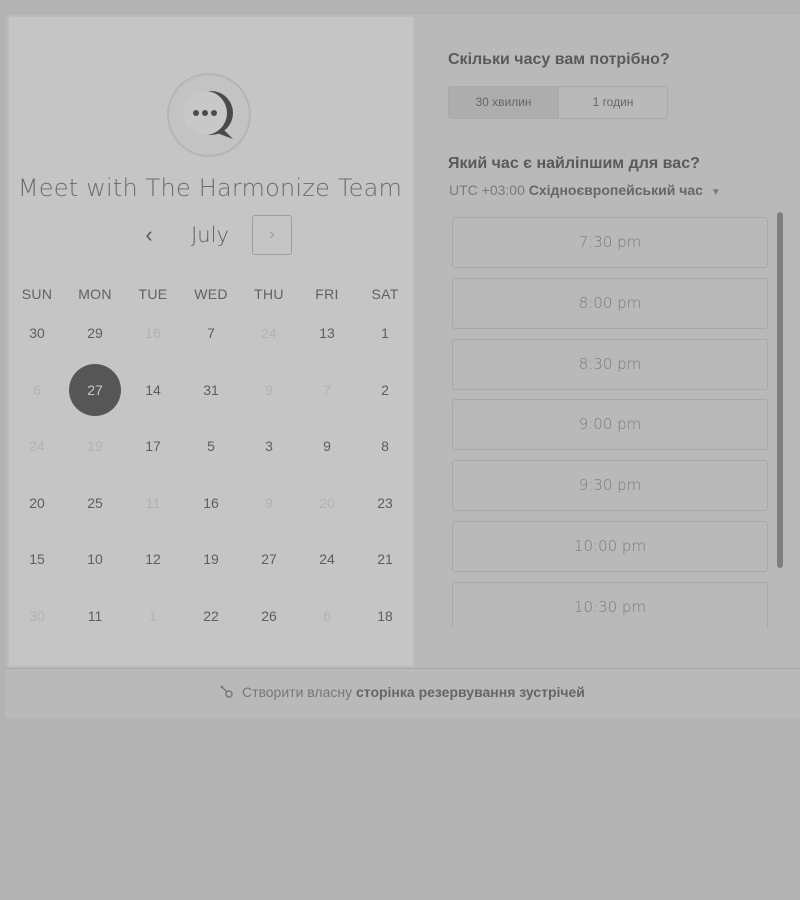 This screenshot has height=900, width=800. I want to click on page-title: Meet with The Harmonize Team, so click(210, 188).